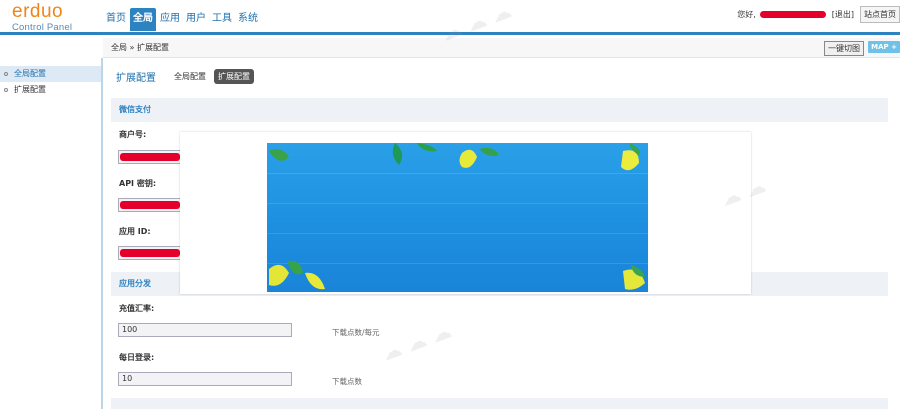 This screenshot has width=900, height=409. Describe the element at coordinates (30, 73) in the screenshot. I see `sidebar-item-label: 全局配置` at that location.